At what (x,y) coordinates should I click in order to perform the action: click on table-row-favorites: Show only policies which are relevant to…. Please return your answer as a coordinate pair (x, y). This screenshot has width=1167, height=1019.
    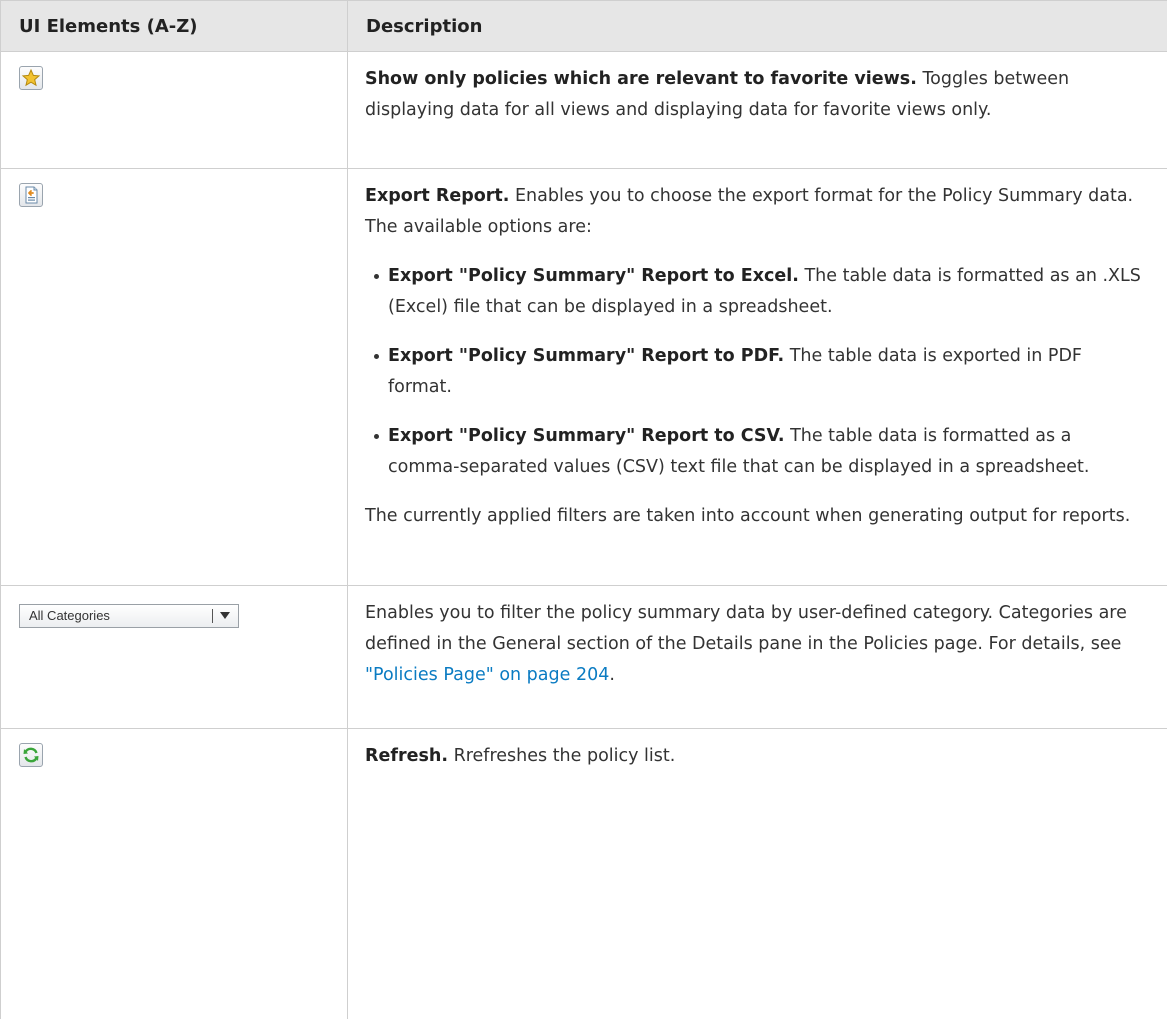
    Looking at the image, I should click on (584, 110).